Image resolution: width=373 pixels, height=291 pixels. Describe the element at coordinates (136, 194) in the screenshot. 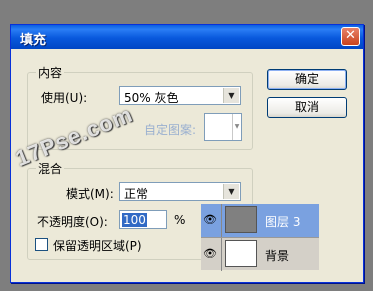

I see `mode-value: 正常` at that location.